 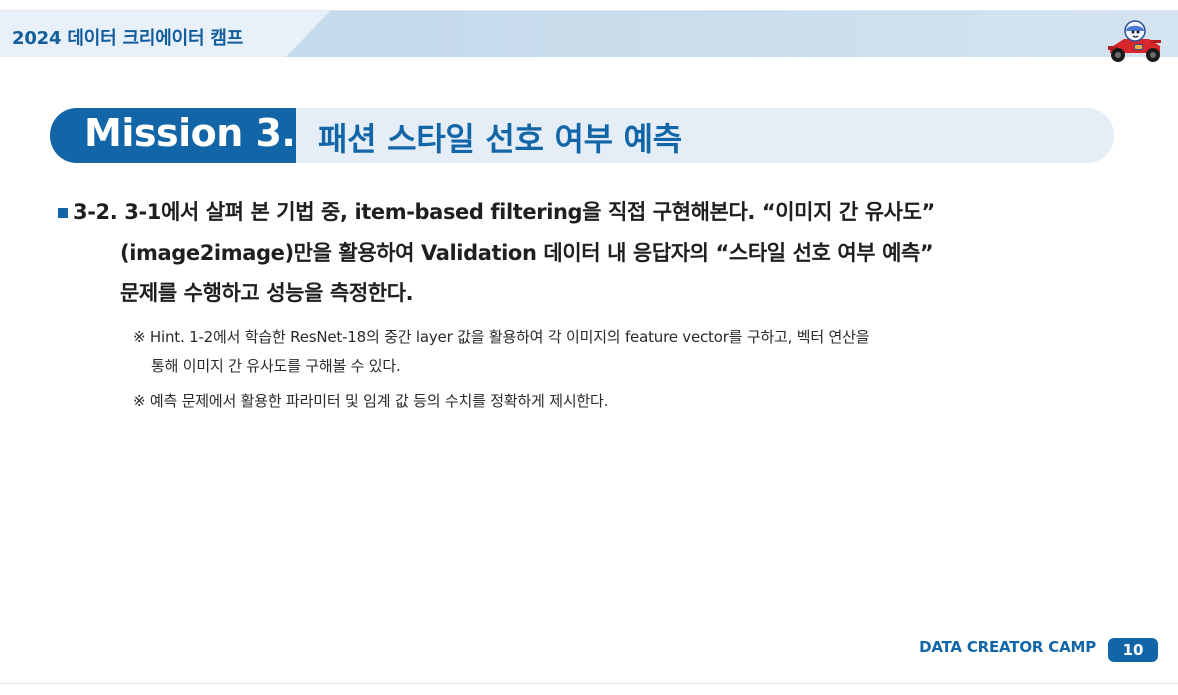 I want to click on top-rule, so click(x=589, y=5).